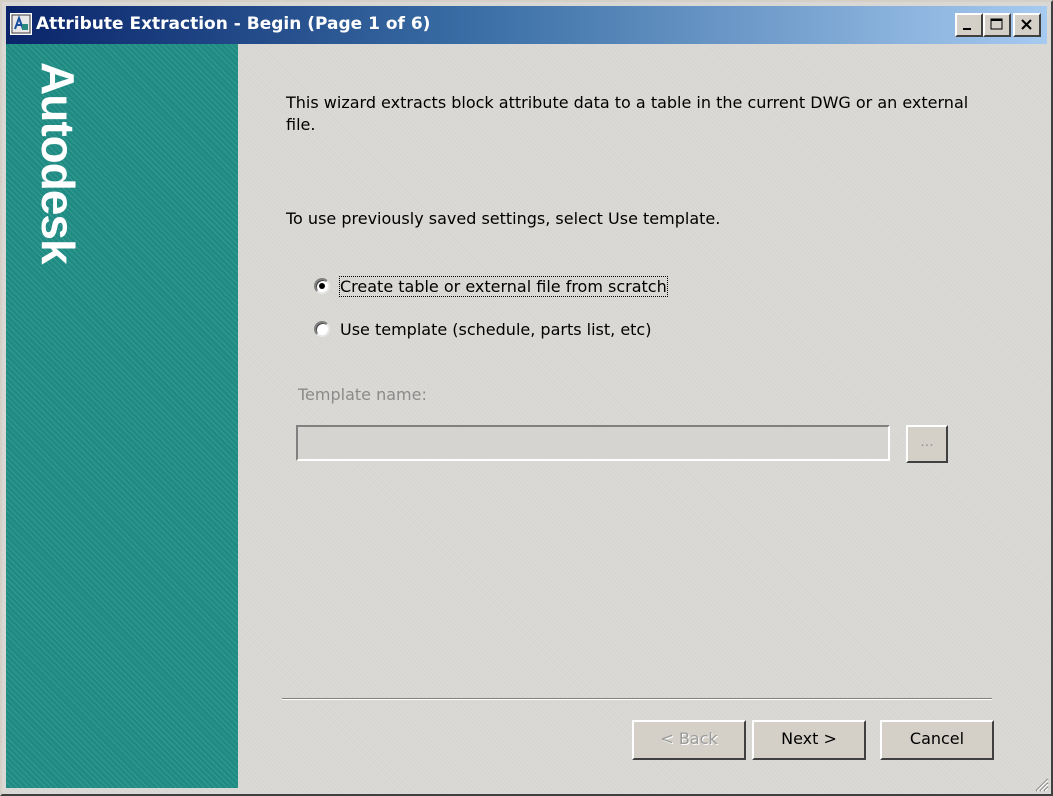 The image size is (1053, 796). Describe the element at coordinates (937, 740) in the screenshot. I see `cancel-button: Cancel` at that location.